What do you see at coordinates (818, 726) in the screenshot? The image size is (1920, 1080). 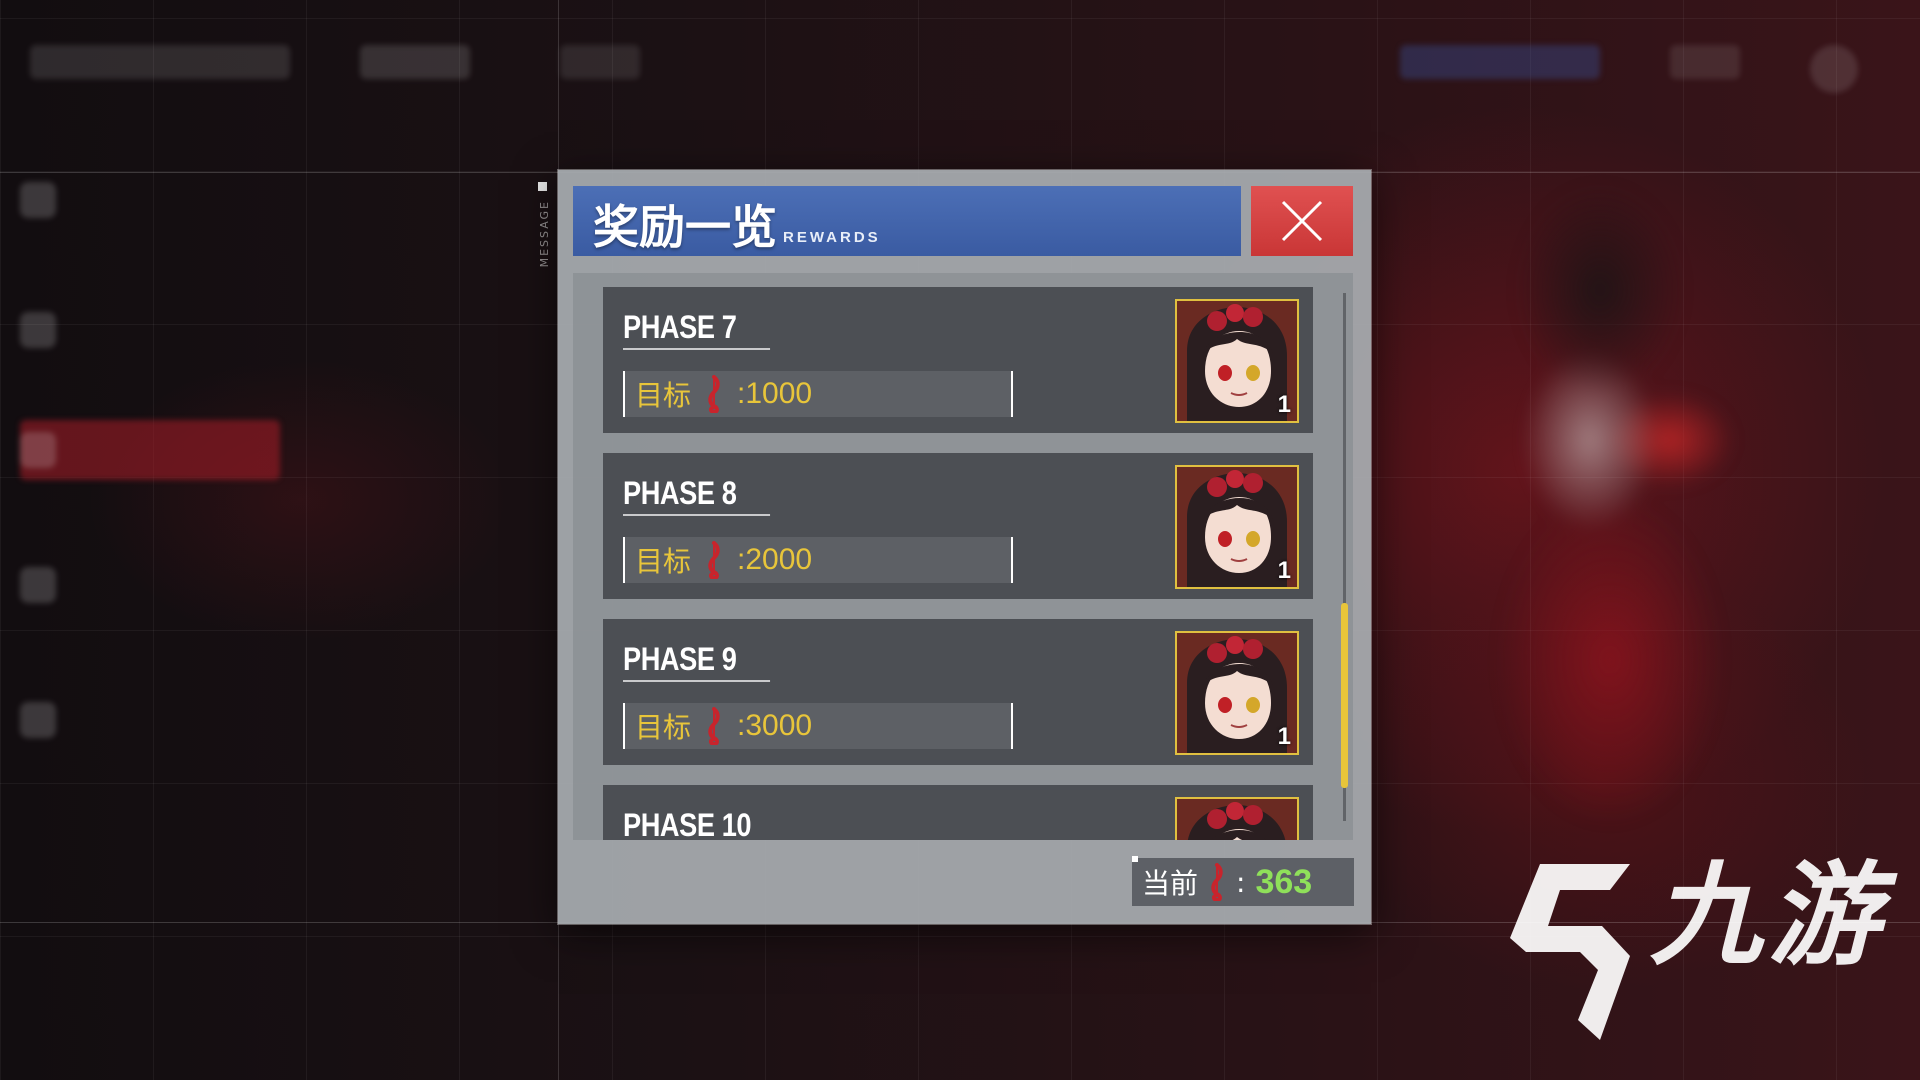 I see `target-box: 目标 :3000` at bounding box center [818, 726].